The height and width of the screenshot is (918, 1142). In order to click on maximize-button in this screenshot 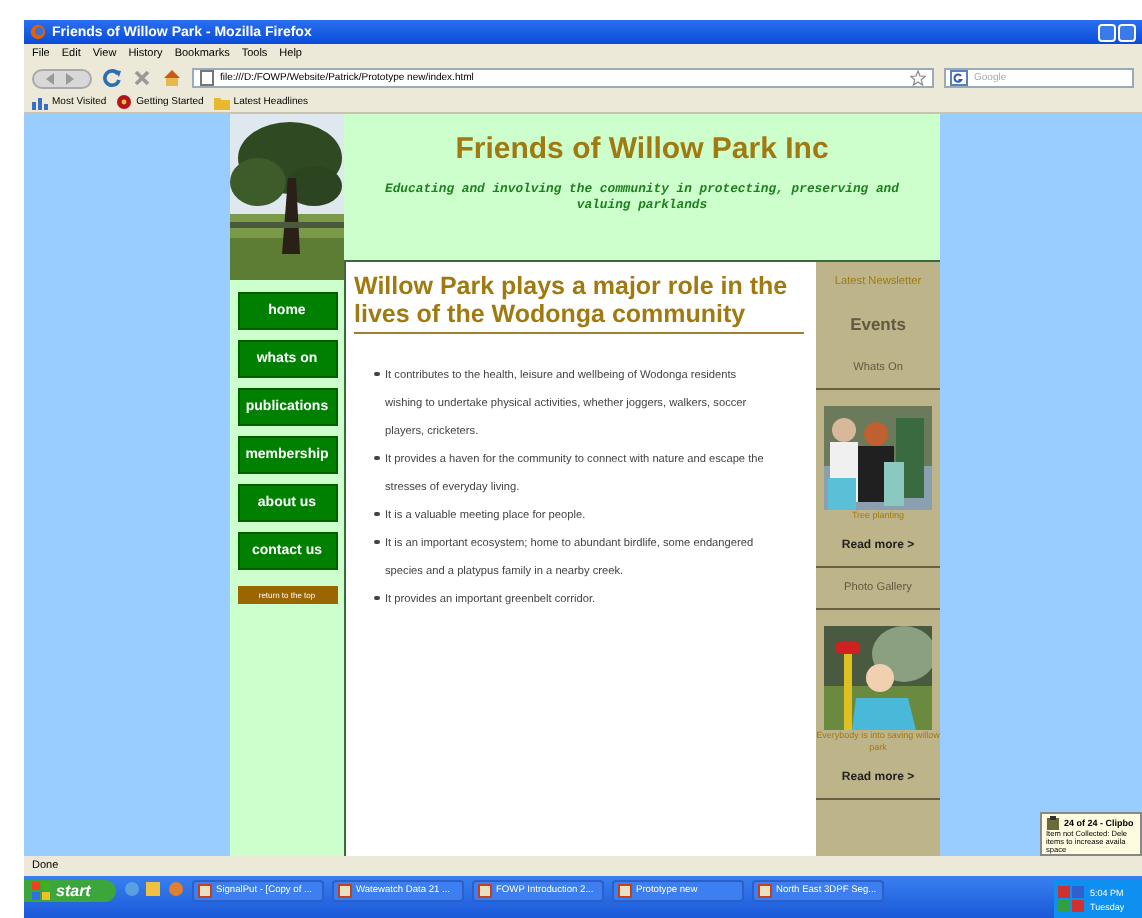, I will do `click(1127, 32)`.